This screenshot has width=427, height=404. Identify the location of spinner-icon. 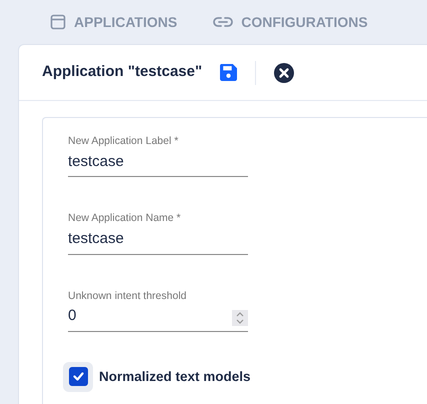
(240, 318).